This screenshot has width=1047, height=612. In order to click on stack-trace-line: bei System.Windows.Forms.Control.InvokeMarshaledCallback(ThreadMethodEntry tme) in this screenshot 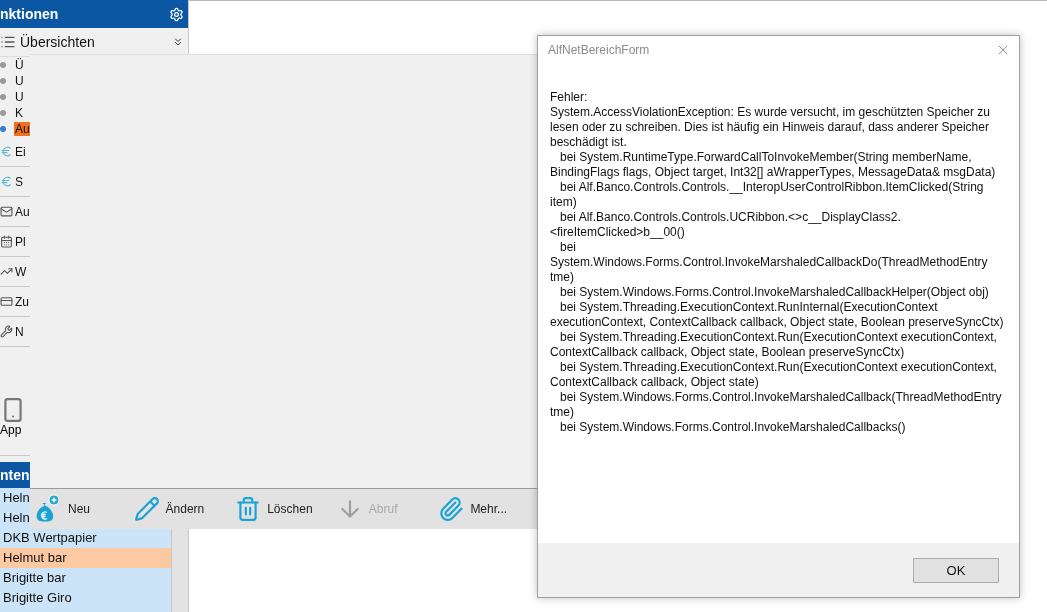, I will do `click(776, 405)`.